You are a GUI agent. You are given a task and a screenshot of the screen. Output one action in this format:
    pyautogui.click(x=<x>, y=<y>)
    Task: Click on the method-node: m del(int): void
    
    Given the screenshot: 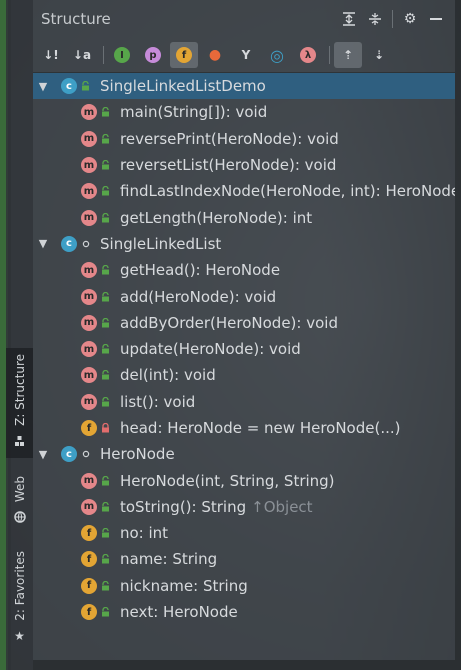 What is the action you would take?
    pyautogui.click(x=244, y=375)
    